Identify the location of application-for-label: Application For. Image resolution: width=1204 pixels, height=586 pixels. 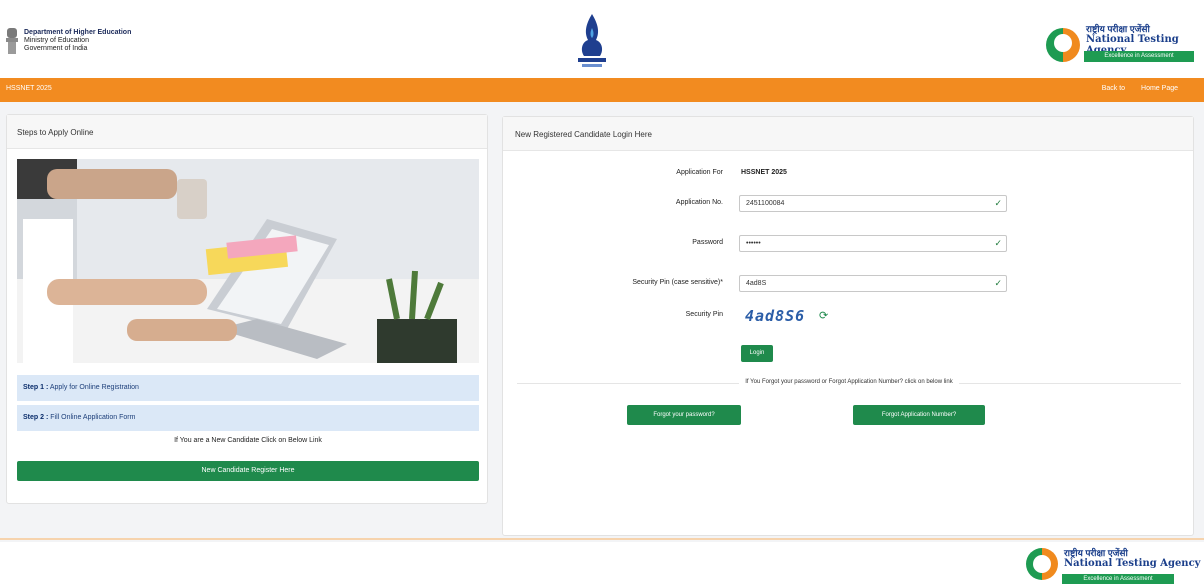
(699, 172).